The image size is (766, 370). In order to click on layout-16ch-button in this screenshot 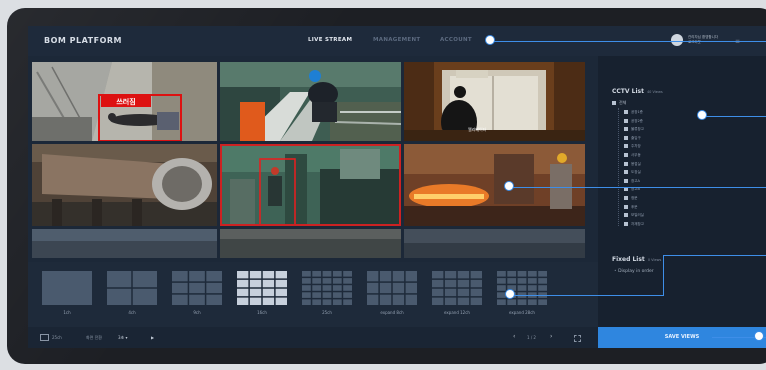, I will do `click(262, 289)`.